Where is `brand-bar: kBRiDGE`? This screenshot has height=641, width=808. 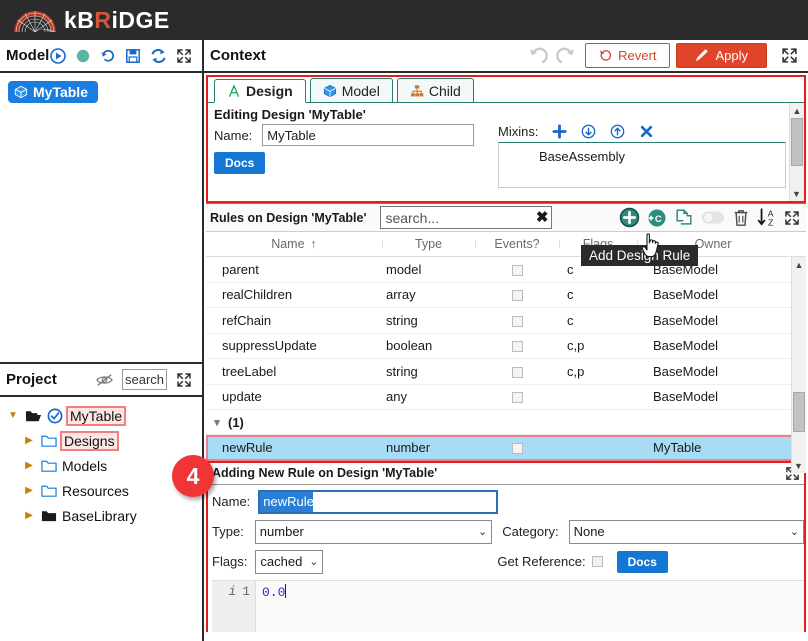 brand-bar: kBRiDGE is located at coordinates (404, 20).